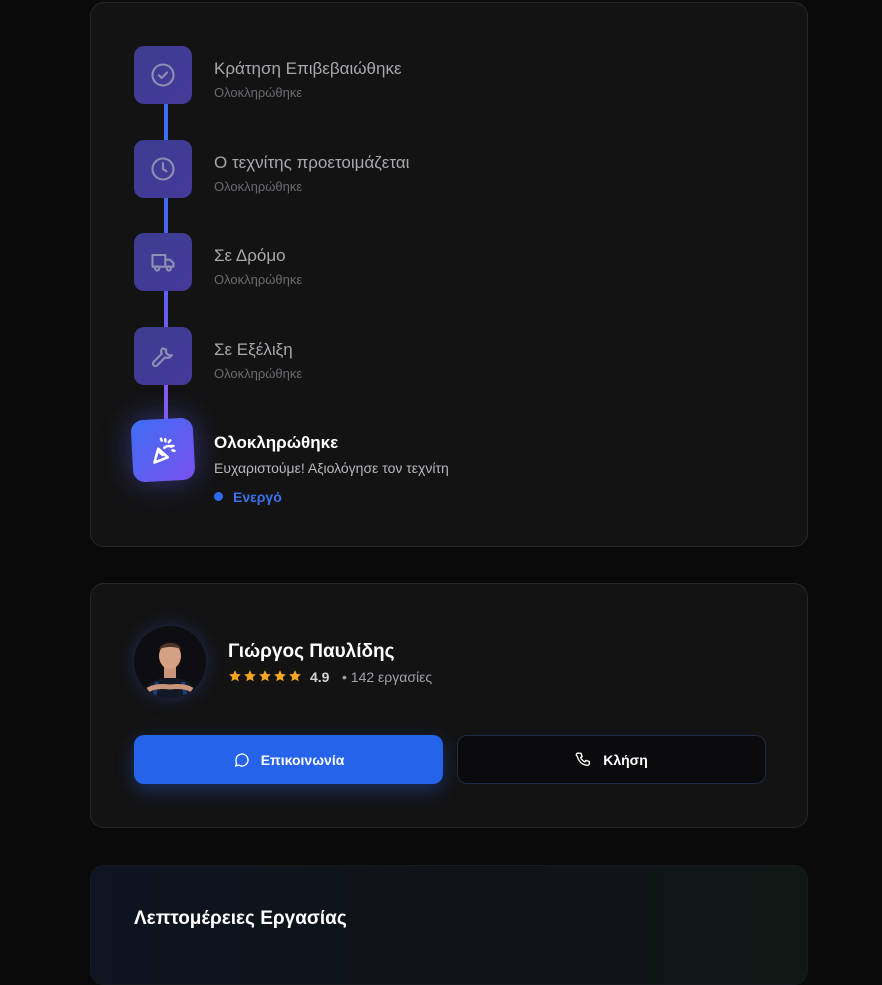 The height and width of the screenshot is (985, 882). I want to click on section-title: Λεπτομέρειες Εργασίας, so click(240, 918).